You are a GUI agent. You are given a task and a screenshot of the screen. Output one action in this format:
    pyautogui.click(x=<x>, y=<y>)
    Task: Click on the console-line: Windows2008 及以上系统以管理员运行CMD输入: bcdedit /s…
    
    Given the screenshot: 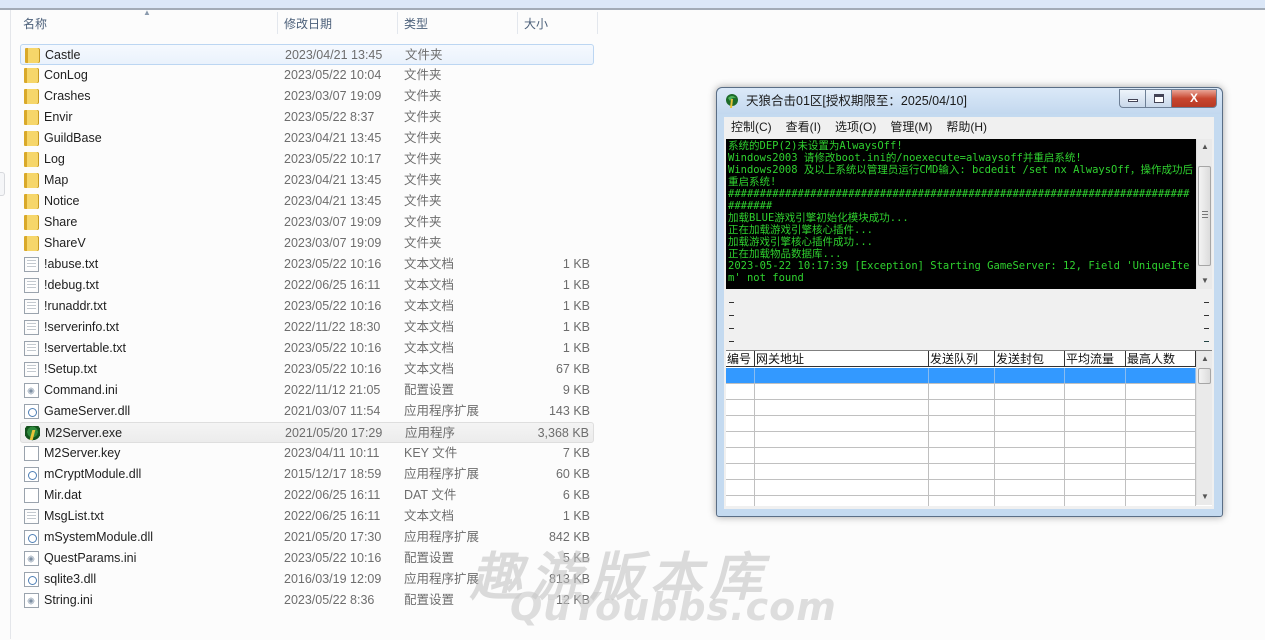 What is the action you would take?
    pyautogui.click(x=961, y=176)
    